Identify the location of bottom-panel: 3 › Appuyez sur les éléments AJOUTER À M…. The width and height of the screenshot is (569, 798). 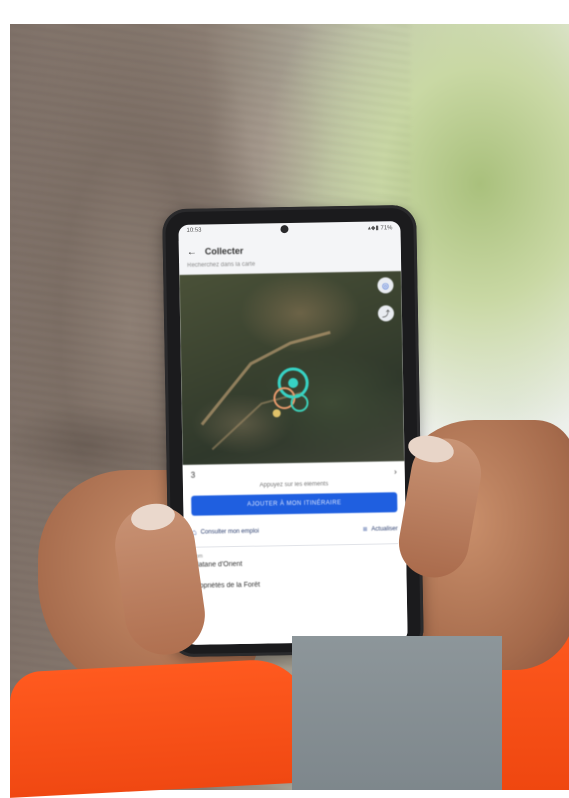
(295, 553).